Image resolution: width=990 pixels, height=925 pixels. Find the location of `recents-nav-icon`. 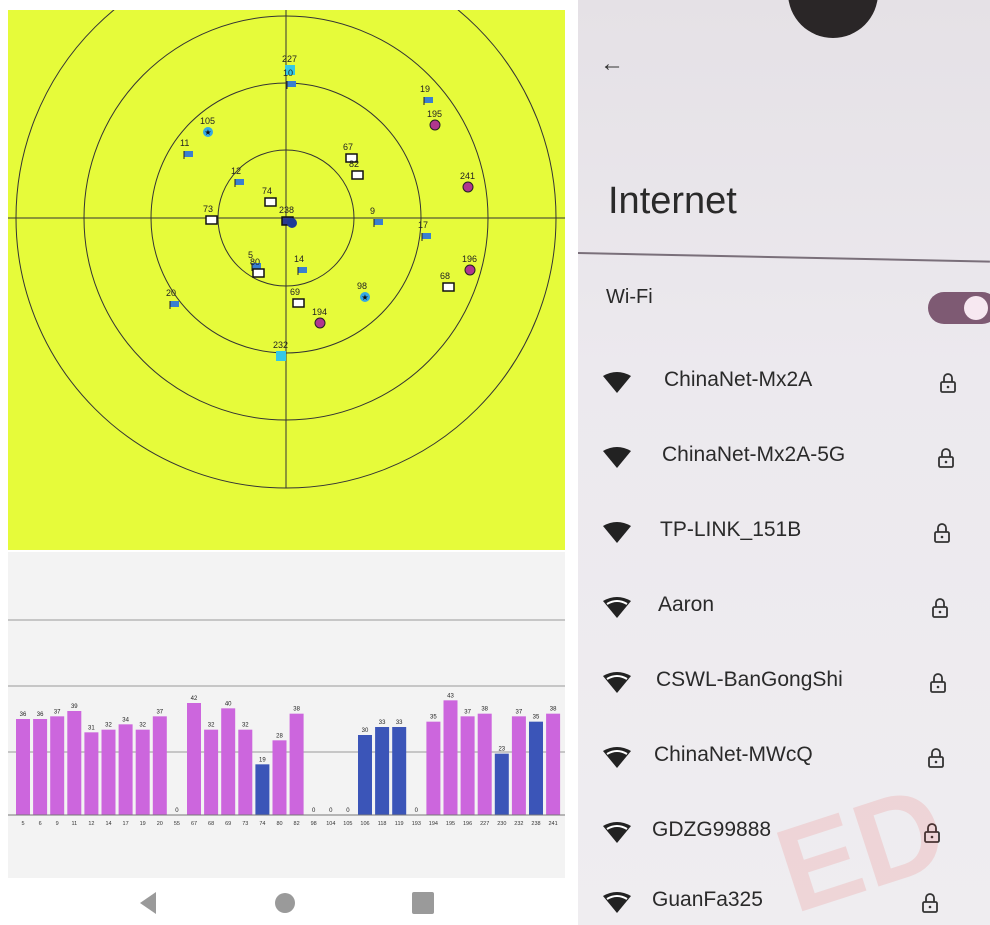

recents-nav-icon is located at coordinates (423, 903).